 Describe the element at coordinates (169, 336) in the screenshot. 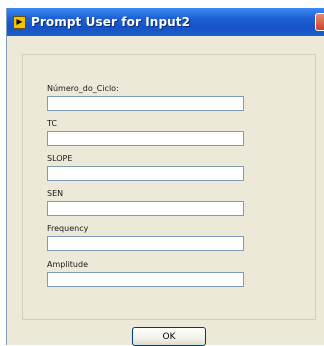

I see `ok-button: OK` at that location.